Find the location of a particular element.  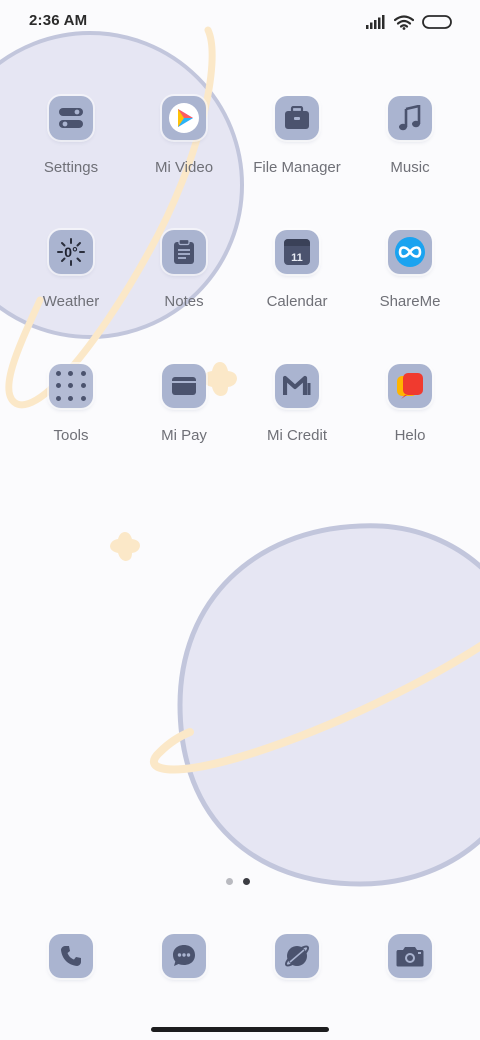

app-label: Mi Pay is located at coordinates (184, 435).